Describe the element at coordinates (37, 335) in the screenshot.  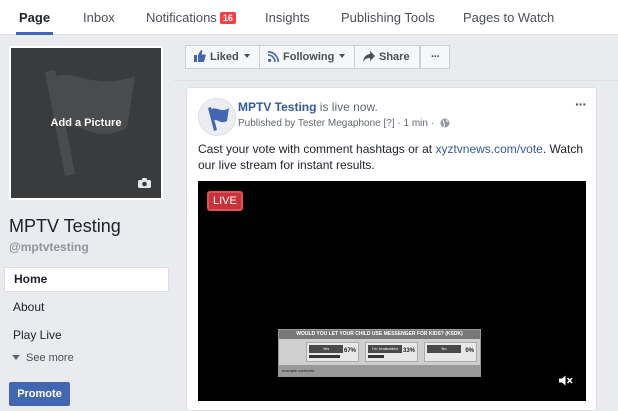
I see `sidebar-item-label: Play Live` at that location.